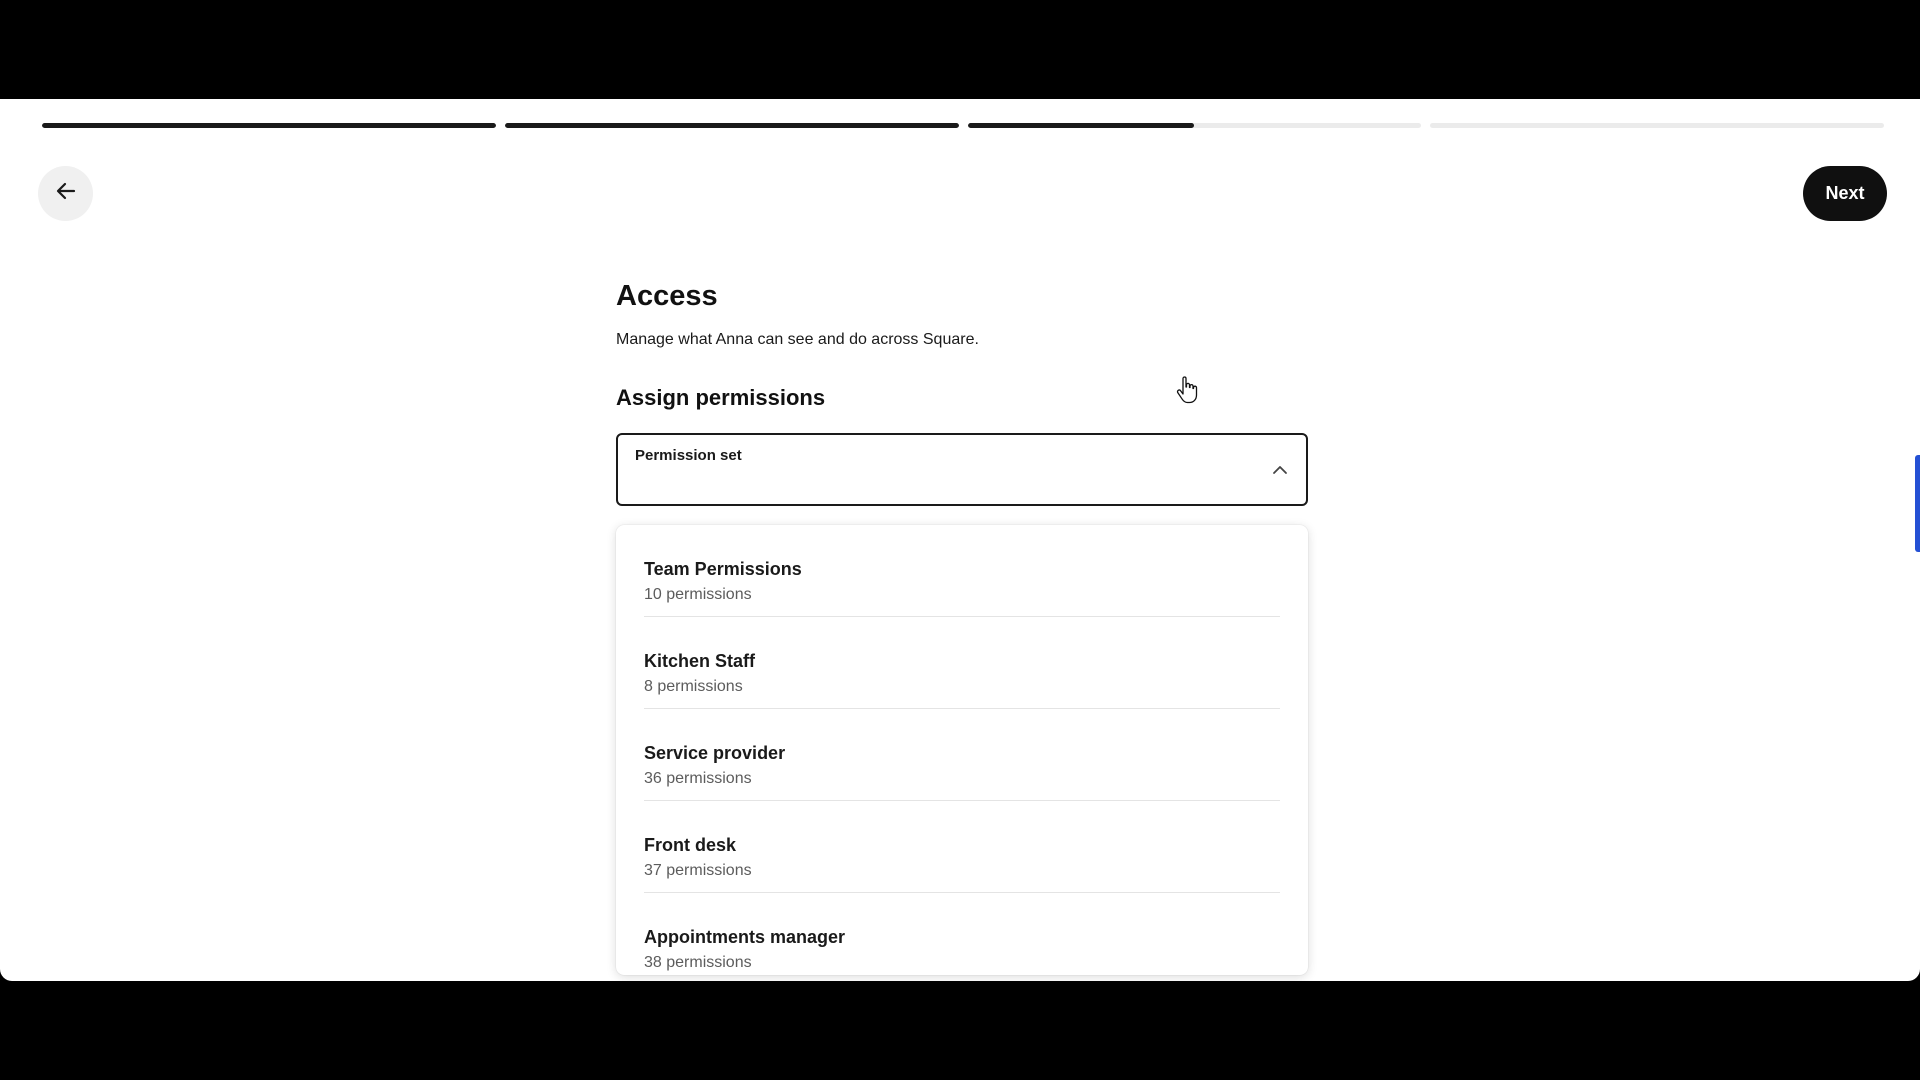  What do you see at coordinates (1187, 390) in the screenshot?
I see `hand-pointer-icon` at bounding box center [1187, 390].